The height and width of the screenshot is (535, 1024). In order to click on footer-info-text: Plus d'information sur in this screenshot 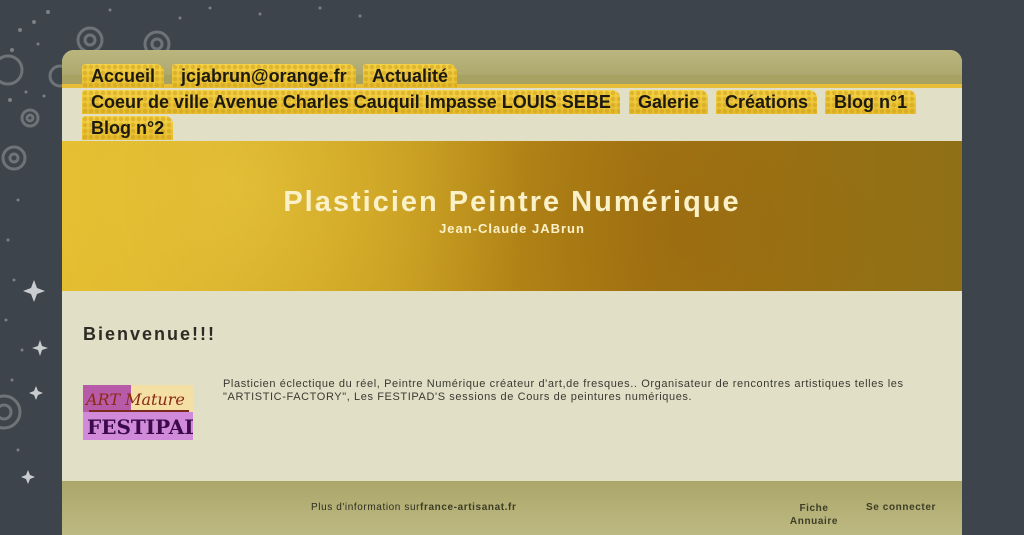, I will do `click(366, 507)`.